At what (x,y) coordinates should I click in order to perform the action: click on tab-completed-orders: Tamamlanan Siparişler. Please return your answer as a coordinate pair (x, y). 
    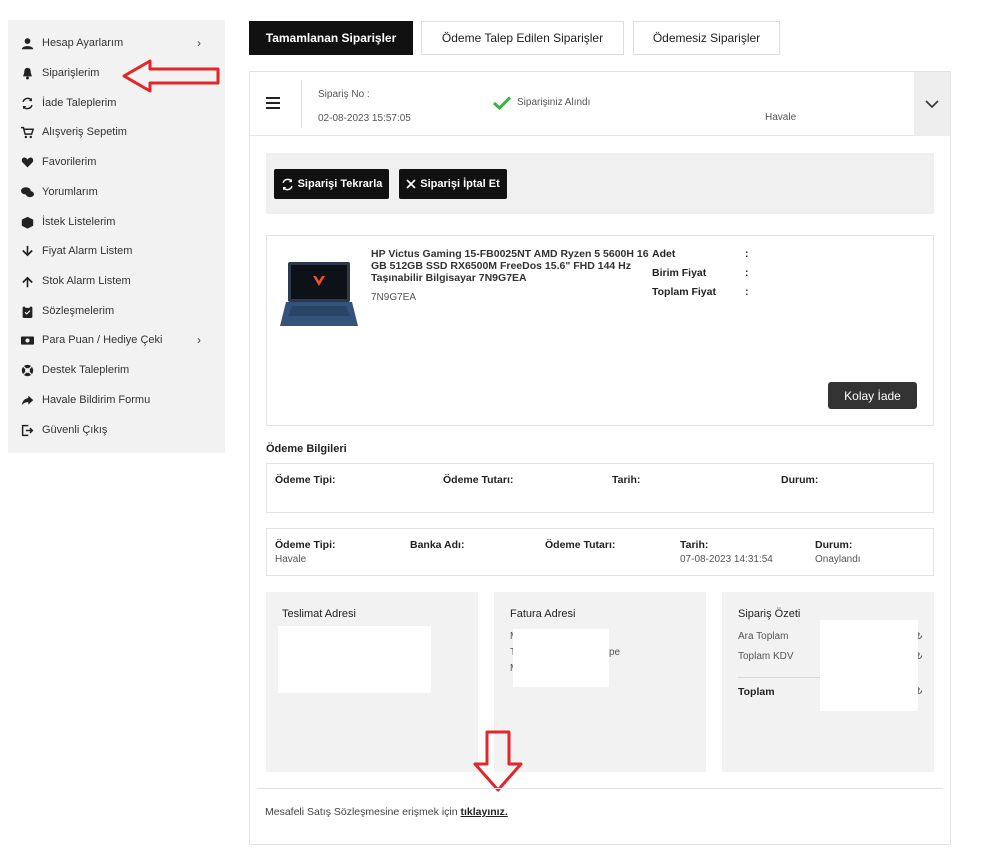
    Looking at the image, I should click on (331, 38).